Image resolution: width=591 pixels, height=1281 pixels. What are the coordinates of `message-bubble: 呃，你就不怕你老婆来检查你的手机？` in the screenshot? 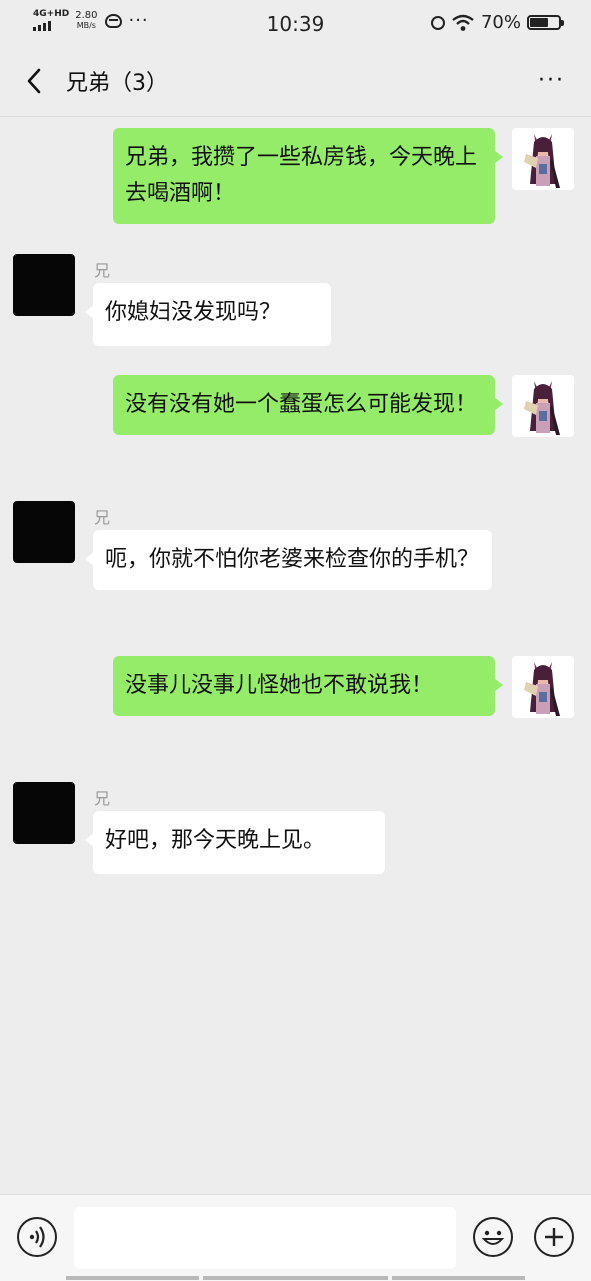 It's located at (288, 560).